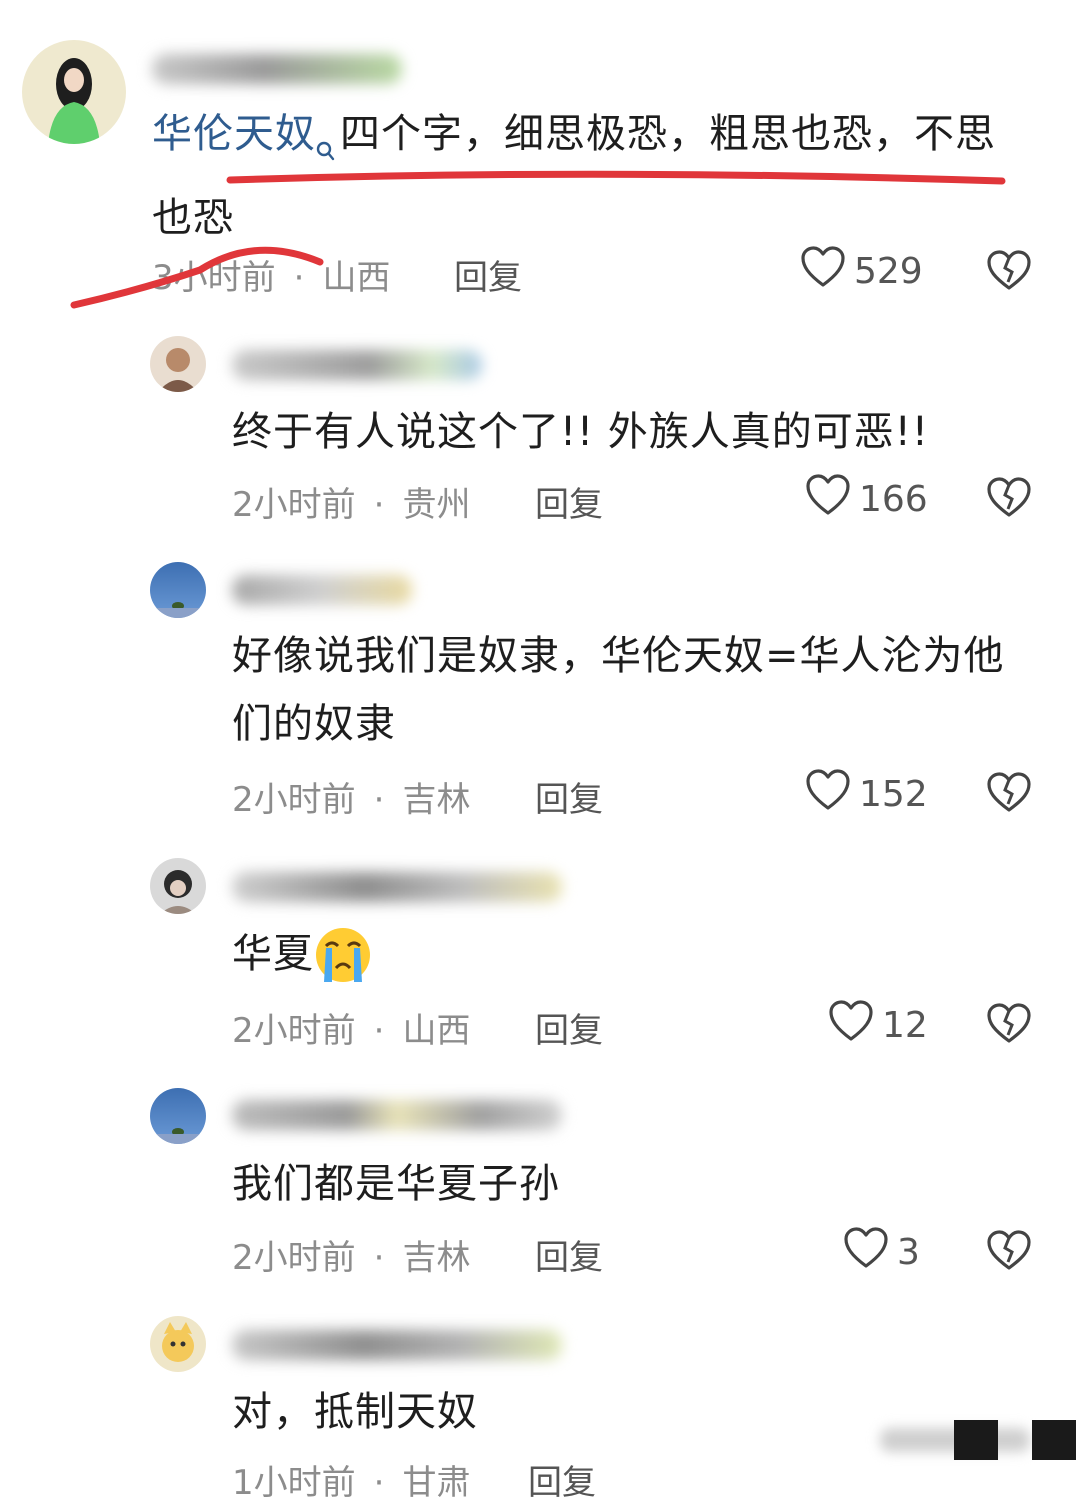 Image resolution: width=1080 pixels, height=1504 pixels. What do you see at coordinates (632, 962) in the screenshot?
I see `comment-text: 华夏` at bounding box center [632, 962].